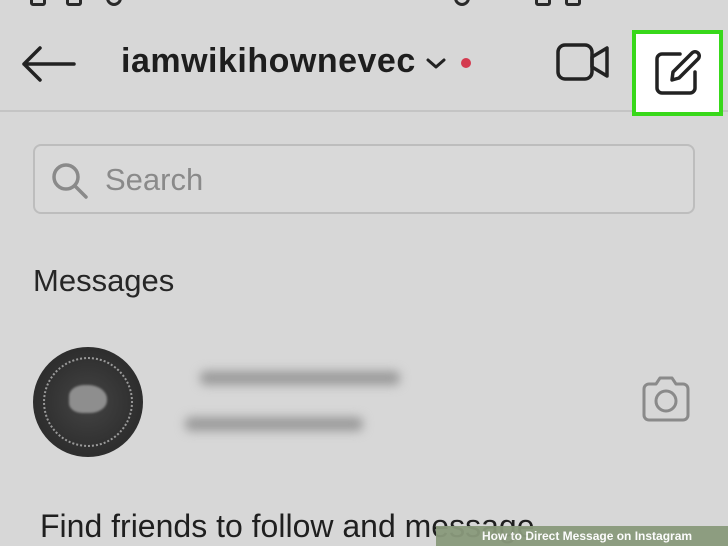 Image resolution: width=728 pixels, height=546 pixels. I want to click on arrow-left-icon, so click(49, 64).